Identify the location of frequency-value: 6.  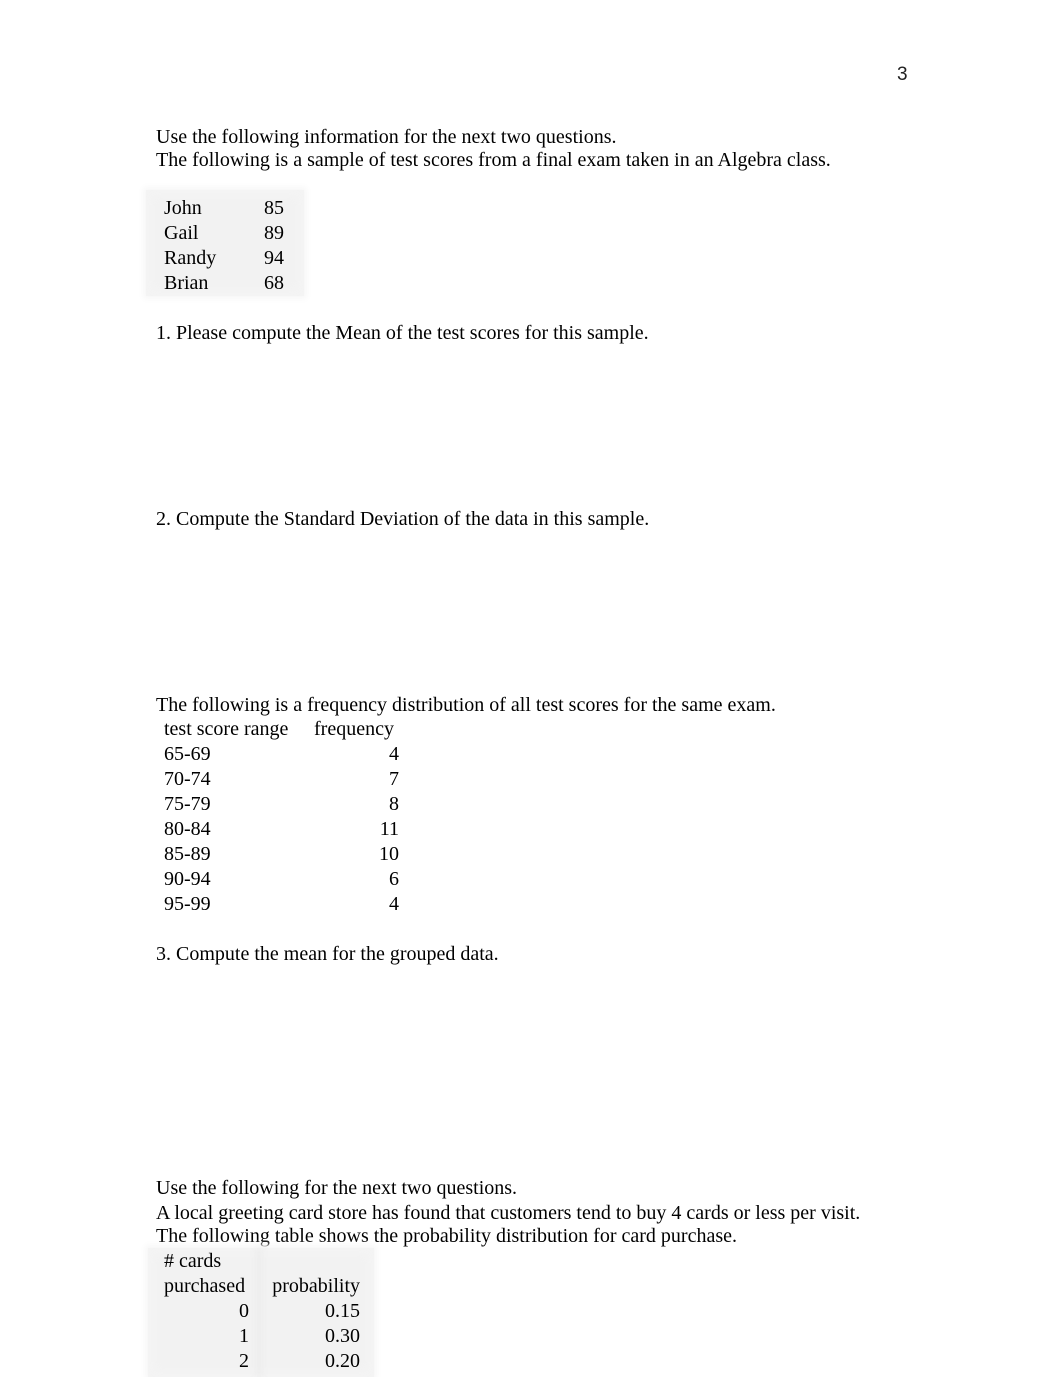
(394, 879).